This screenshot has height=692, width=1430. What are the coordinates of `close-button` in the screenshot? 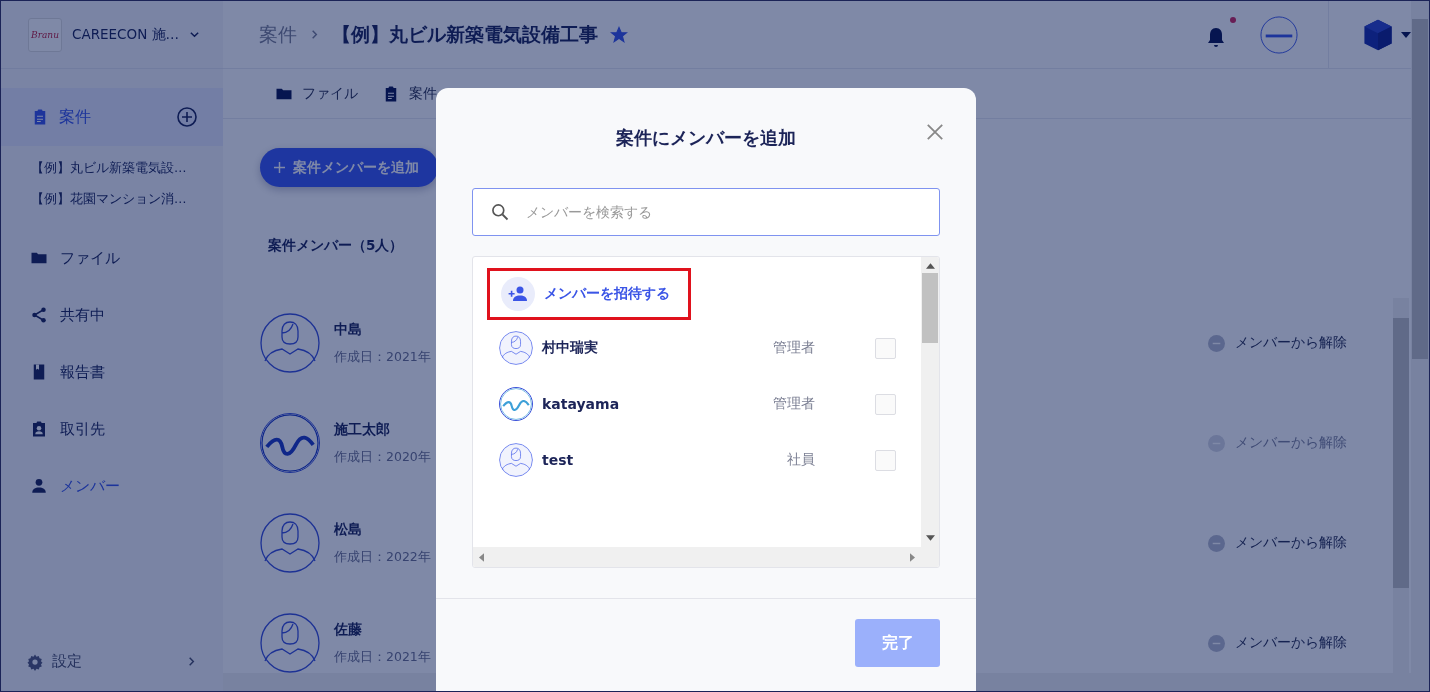 It's located at (936, 132).